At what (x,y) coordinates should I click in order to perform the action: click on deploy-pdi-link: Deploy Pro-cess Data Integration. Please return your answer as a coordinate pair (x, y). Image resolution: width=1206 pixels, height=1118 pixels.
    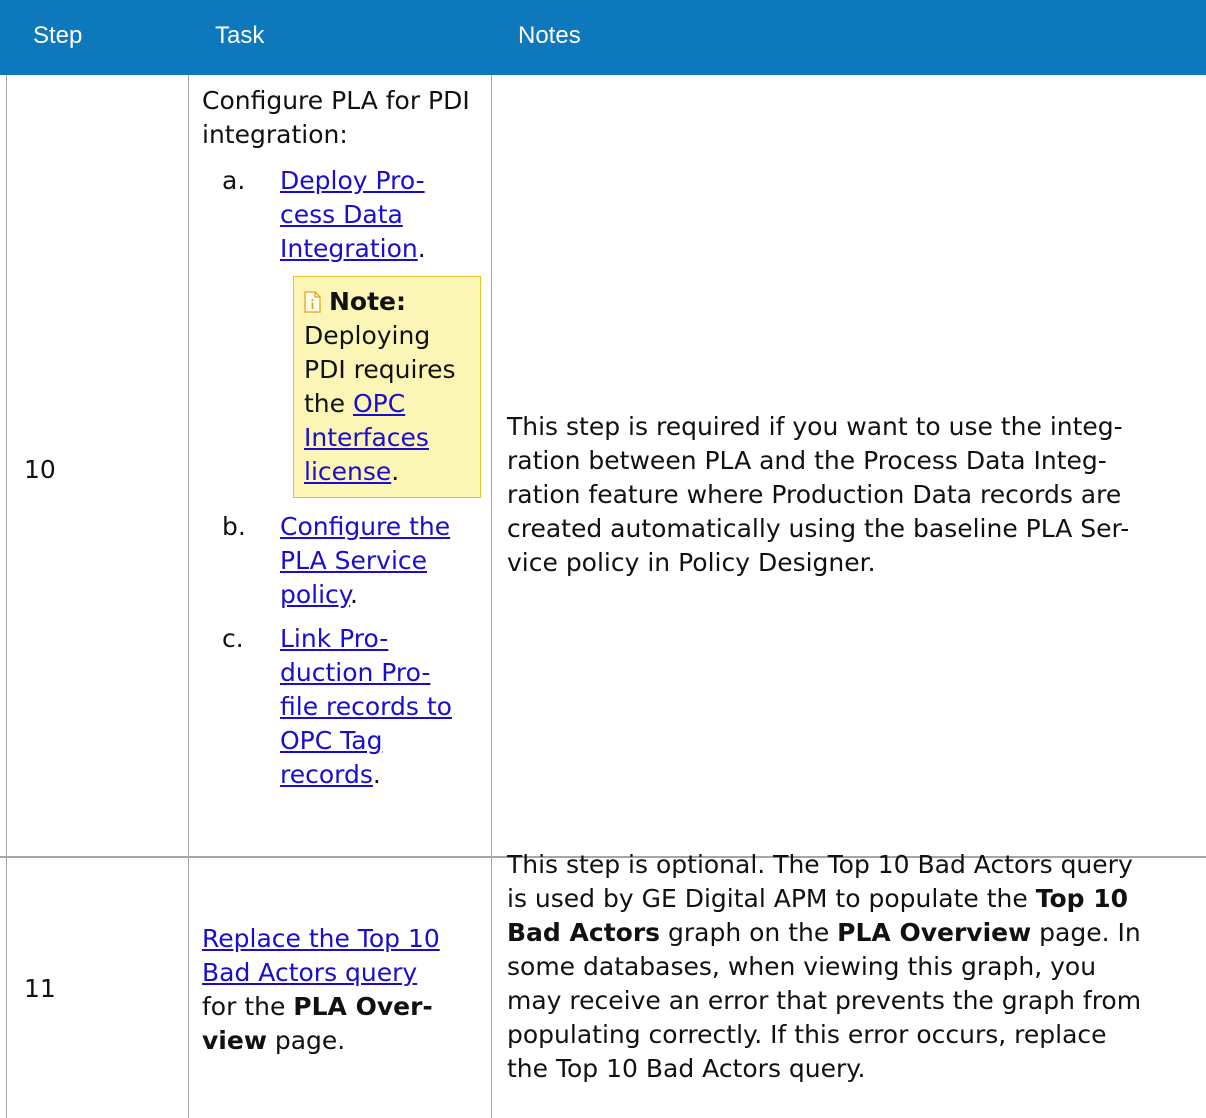
    Looking at the image, I should click on (352, 214).